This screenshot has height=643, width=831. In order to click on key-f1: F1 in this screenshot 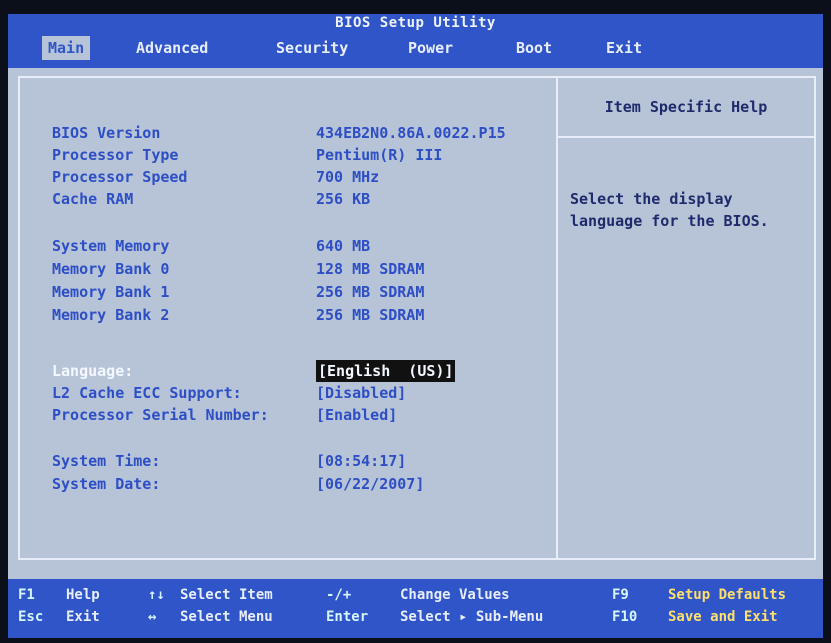, I will do `click(26, 595)`.